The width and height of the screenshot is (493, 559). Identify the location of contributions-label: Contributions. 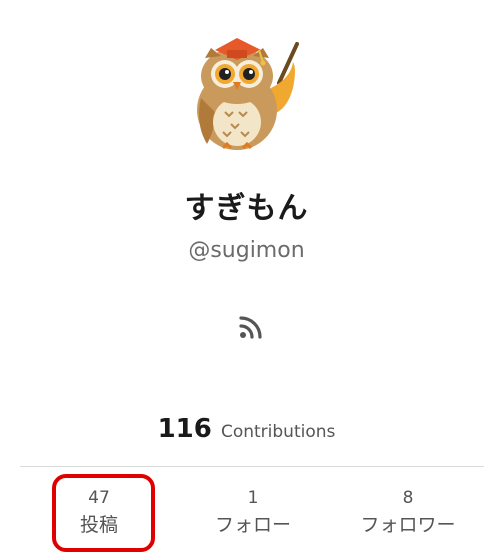
(278, 432).